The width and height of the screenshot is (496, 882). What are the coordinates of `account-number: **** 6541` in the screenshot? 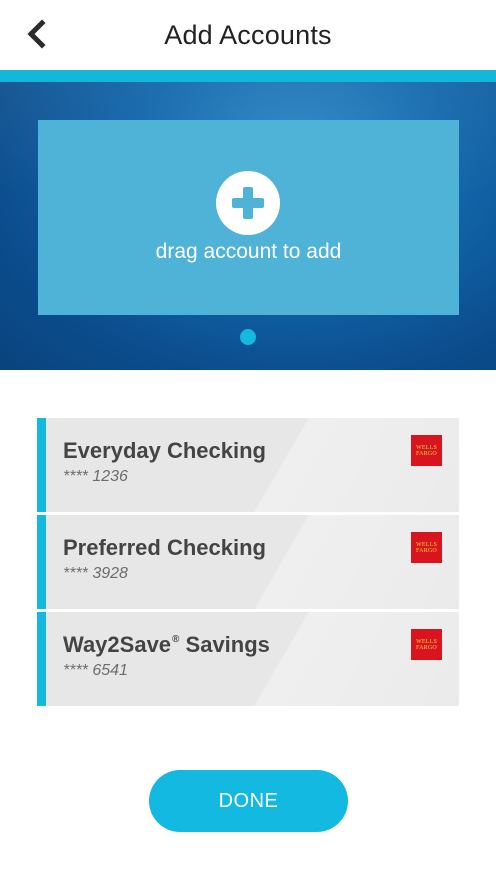 It's located at (95, 670).